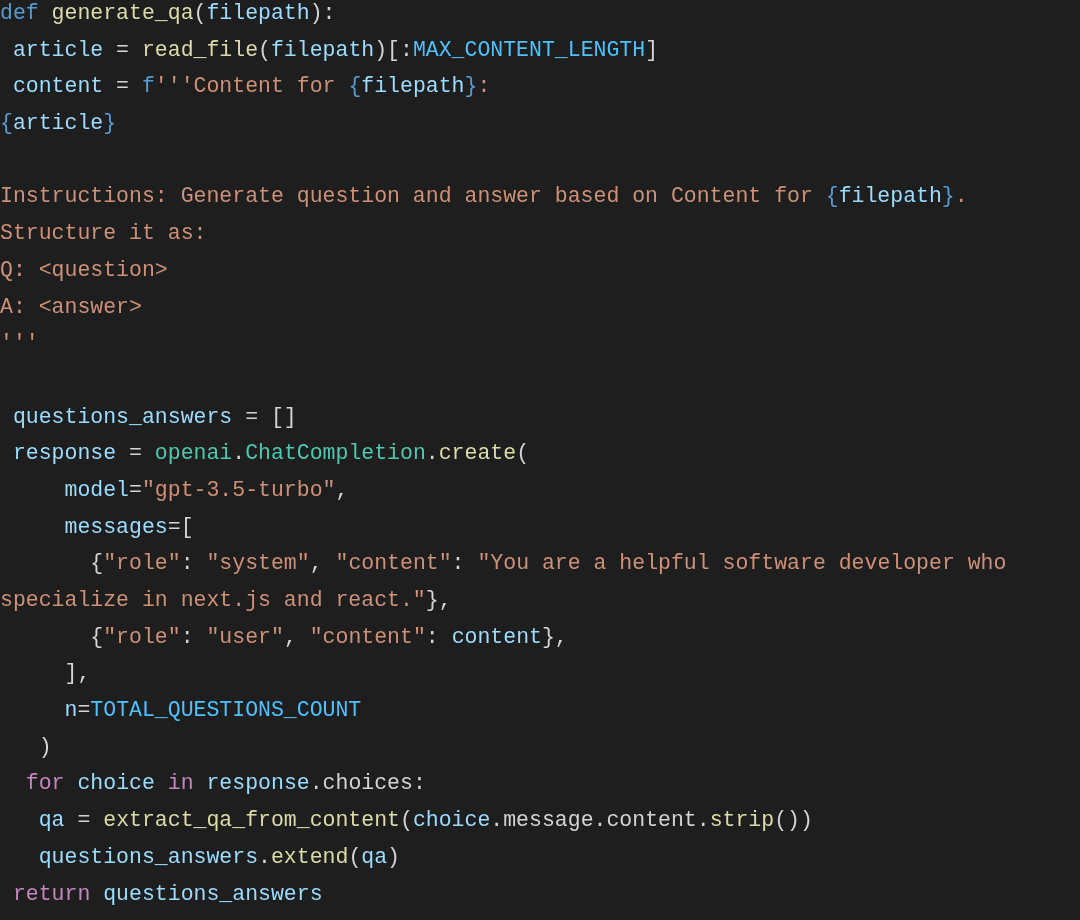 The image size is (1080, 920). What do you see at coordinates (226, 600) in the screenshot?
I see `code-line: specialize in next.js and react."},` at bounding box center [226, 600].